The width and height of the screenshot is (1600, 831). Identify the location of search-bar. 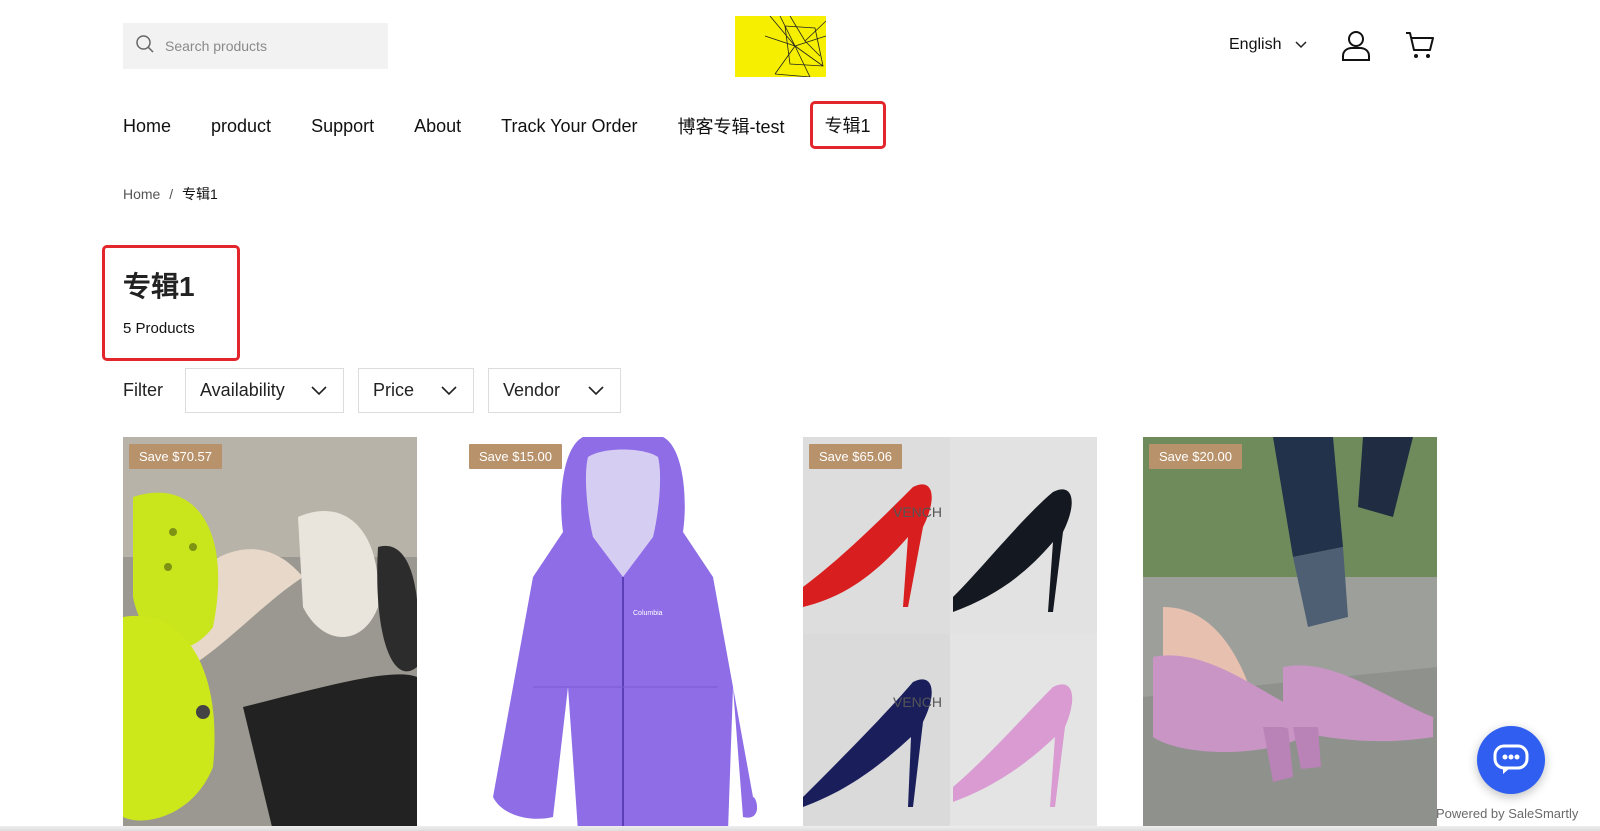
(255, 46).